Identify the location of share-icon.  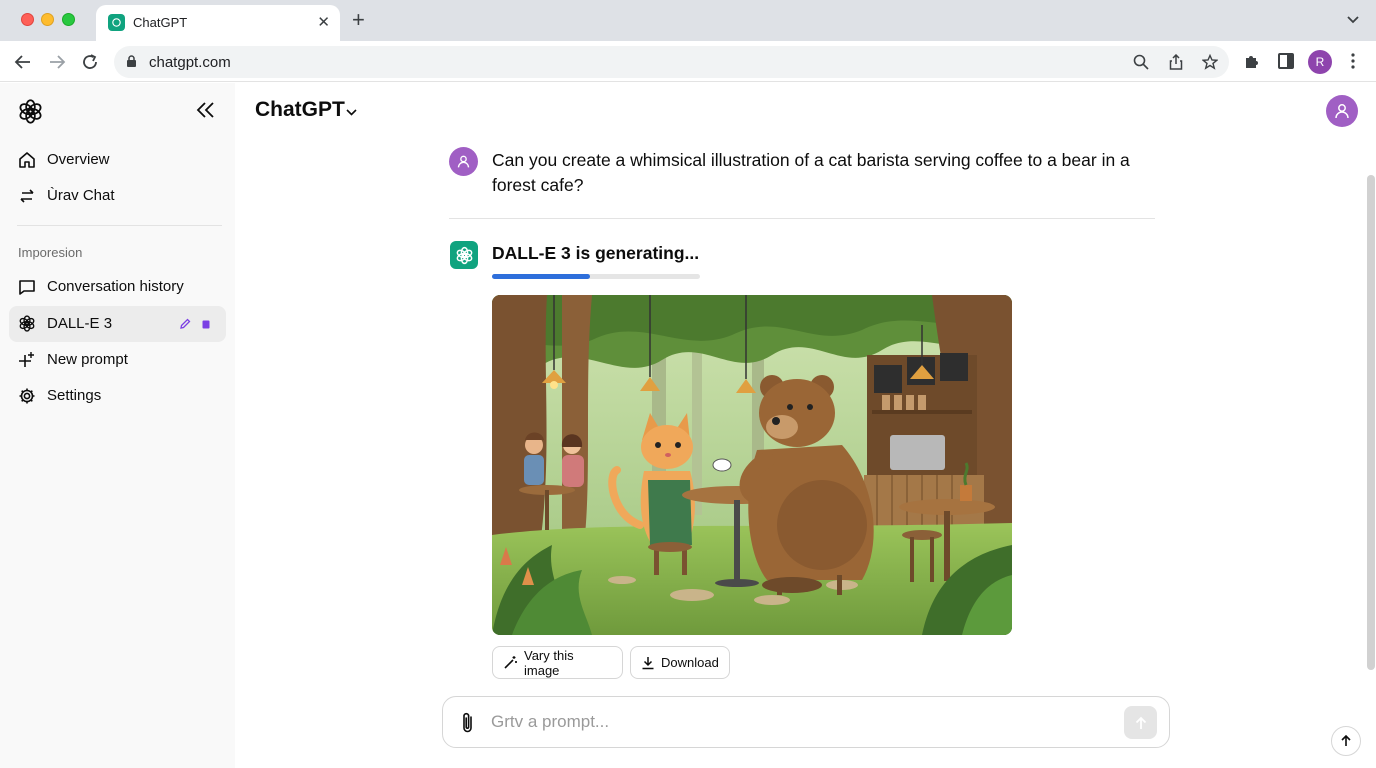
(1176, 64).